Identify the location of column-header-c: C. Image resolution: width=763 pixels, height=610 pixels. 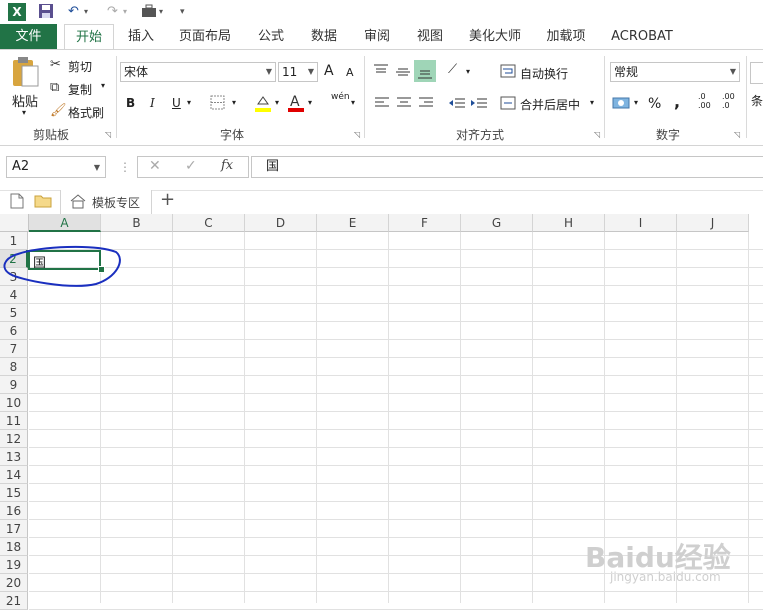
(209, 223).